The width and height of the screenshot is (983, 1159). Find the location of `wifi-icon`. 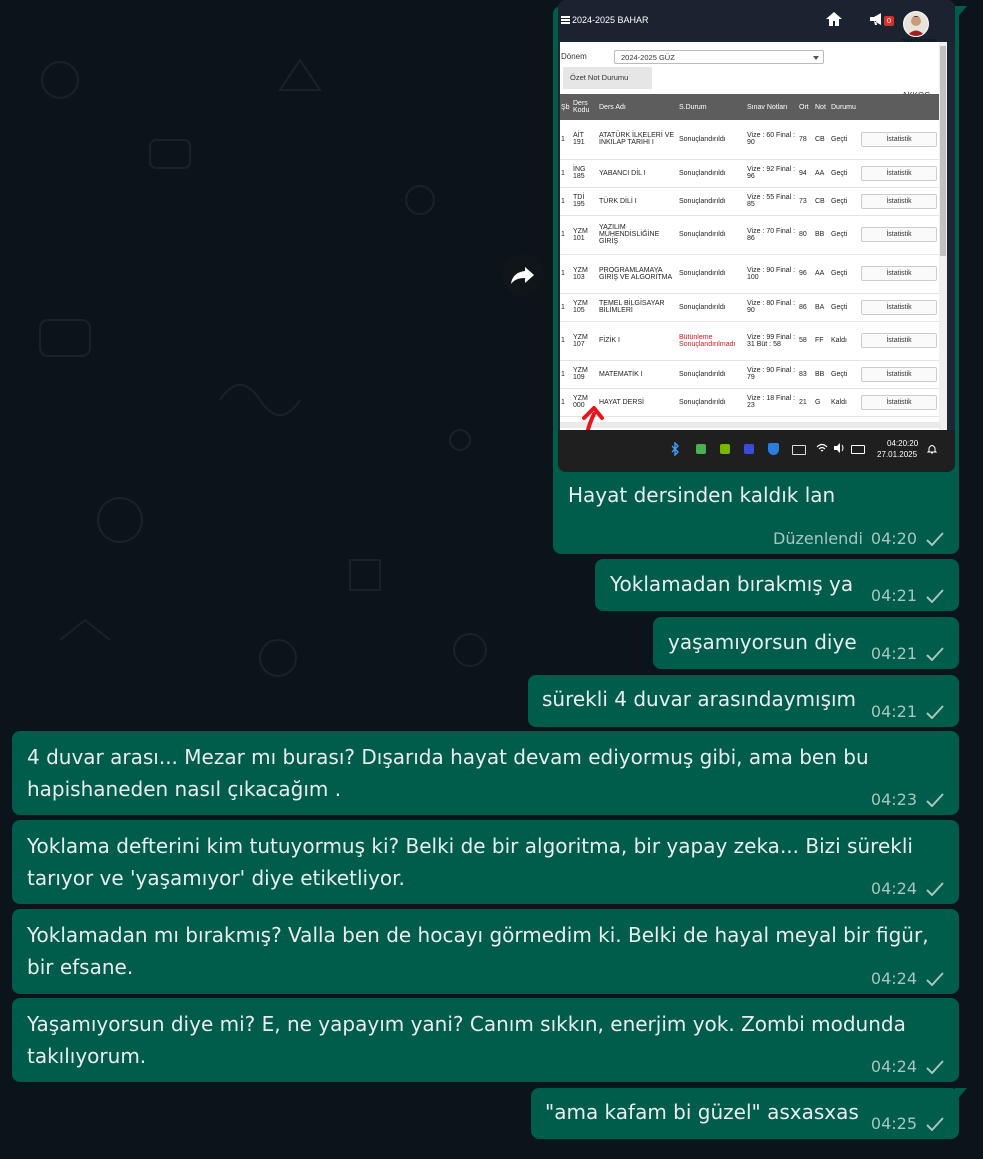

wifi-icon is located at coordinates (822, 448).